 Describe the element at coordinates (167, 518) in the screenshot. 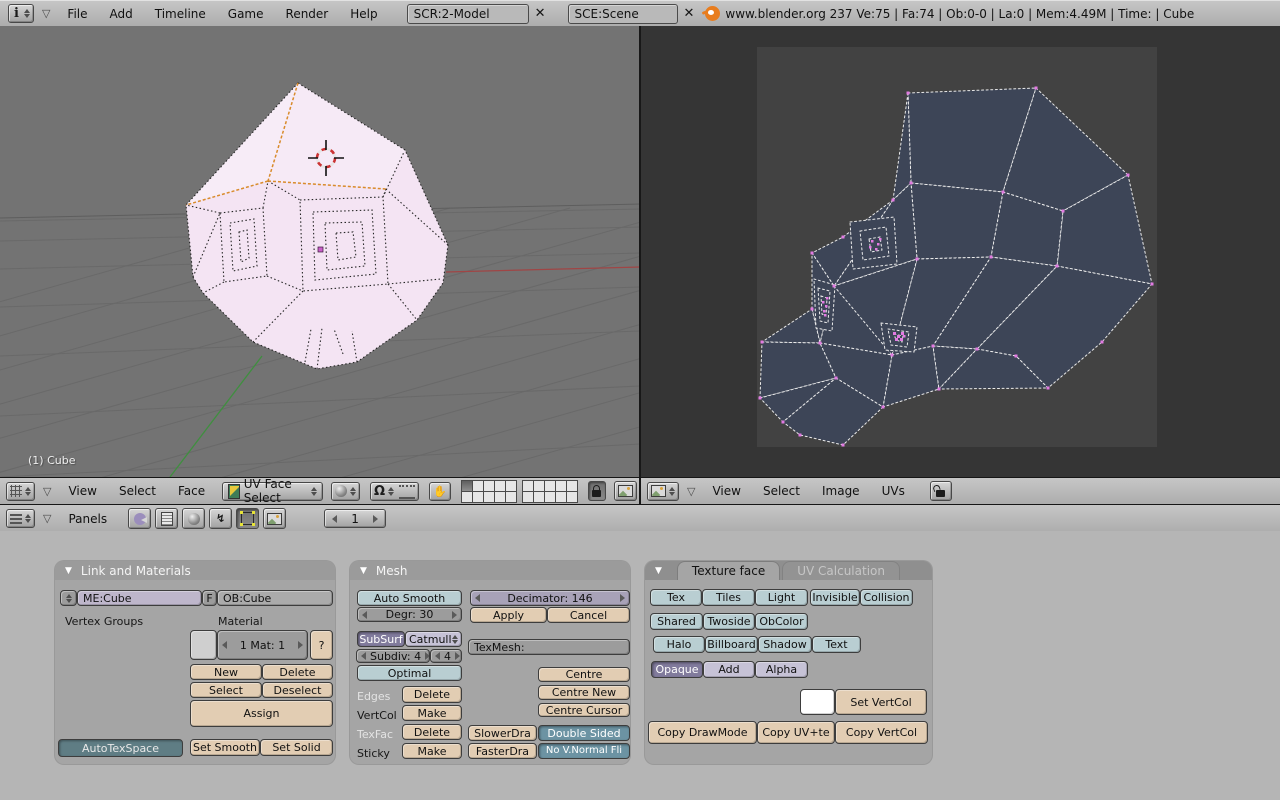

I see `script-context-button` at that location.